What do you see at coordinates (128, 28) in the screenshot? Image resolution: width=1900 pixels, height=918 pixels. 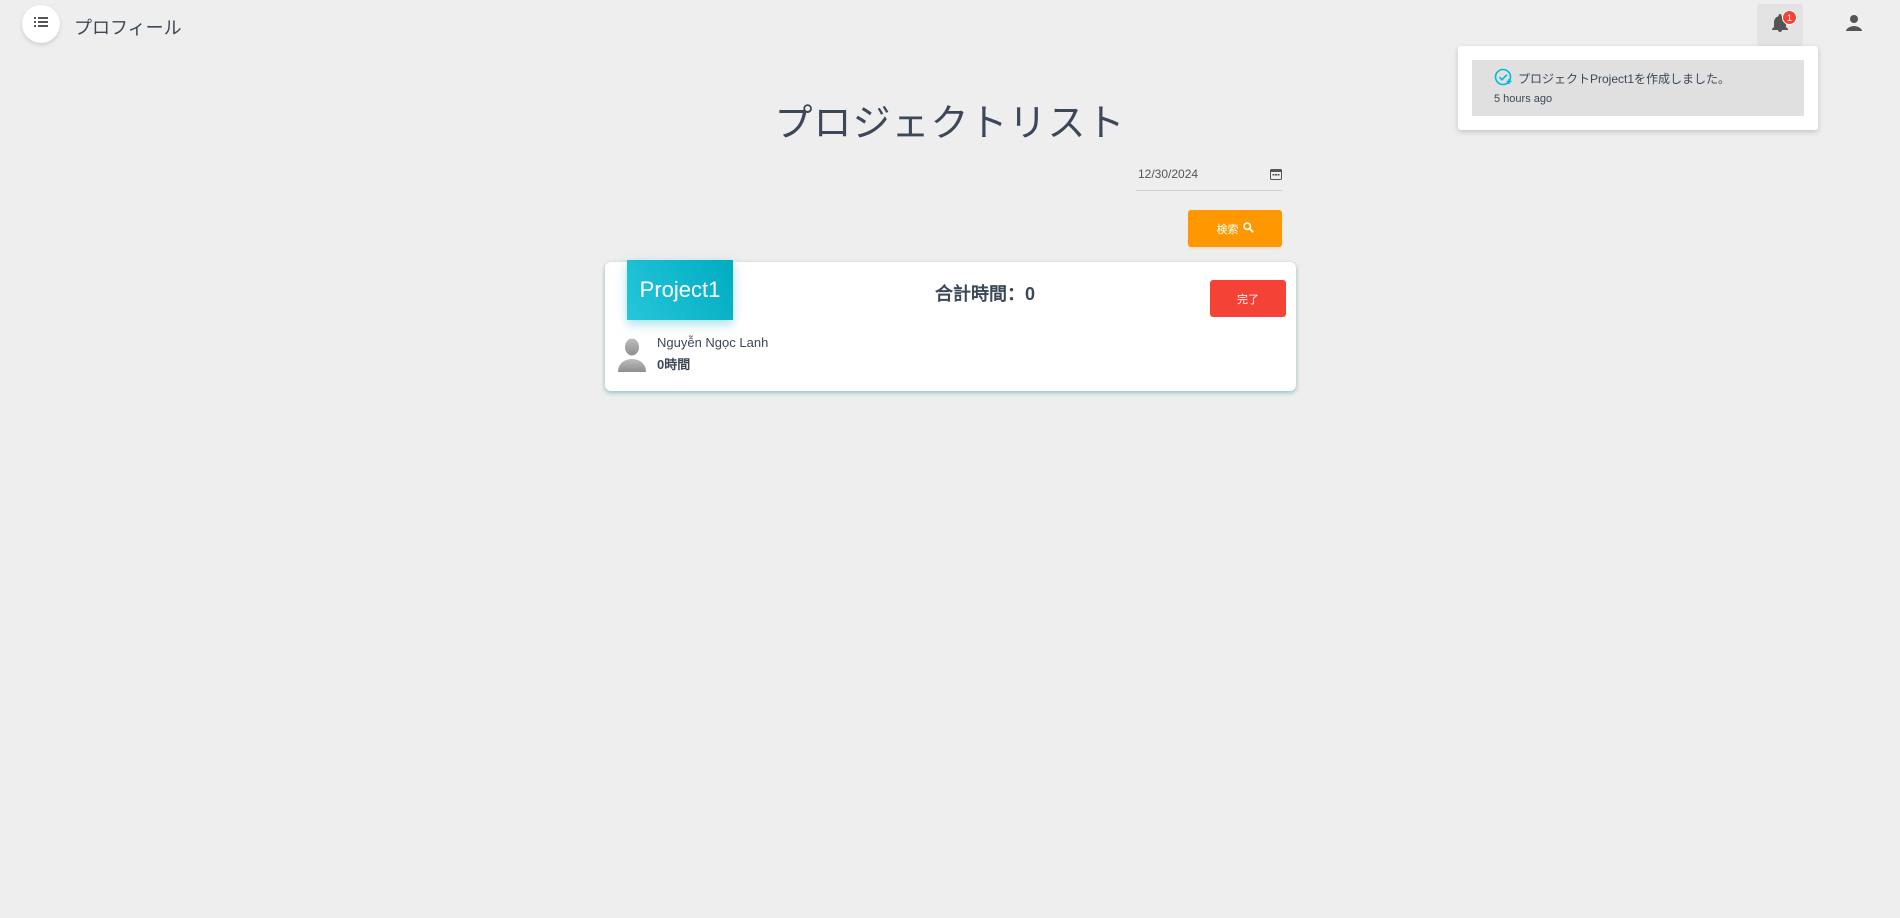 I see `page-title: プロフィール` at bounding box center [128, 28].